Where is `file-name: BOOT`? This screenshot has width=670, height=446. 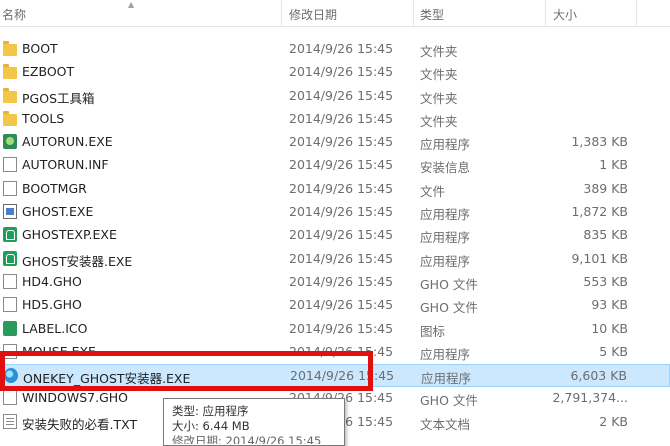 file-name: BOOT is located at coordinates (40, 48).